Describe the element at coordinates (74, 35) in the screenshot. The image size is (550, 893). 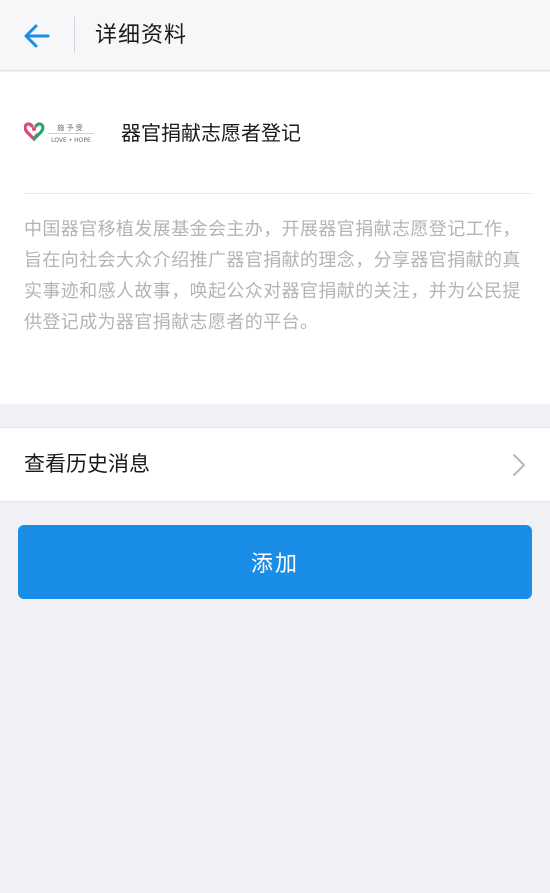
I see `header-divider` at that location.